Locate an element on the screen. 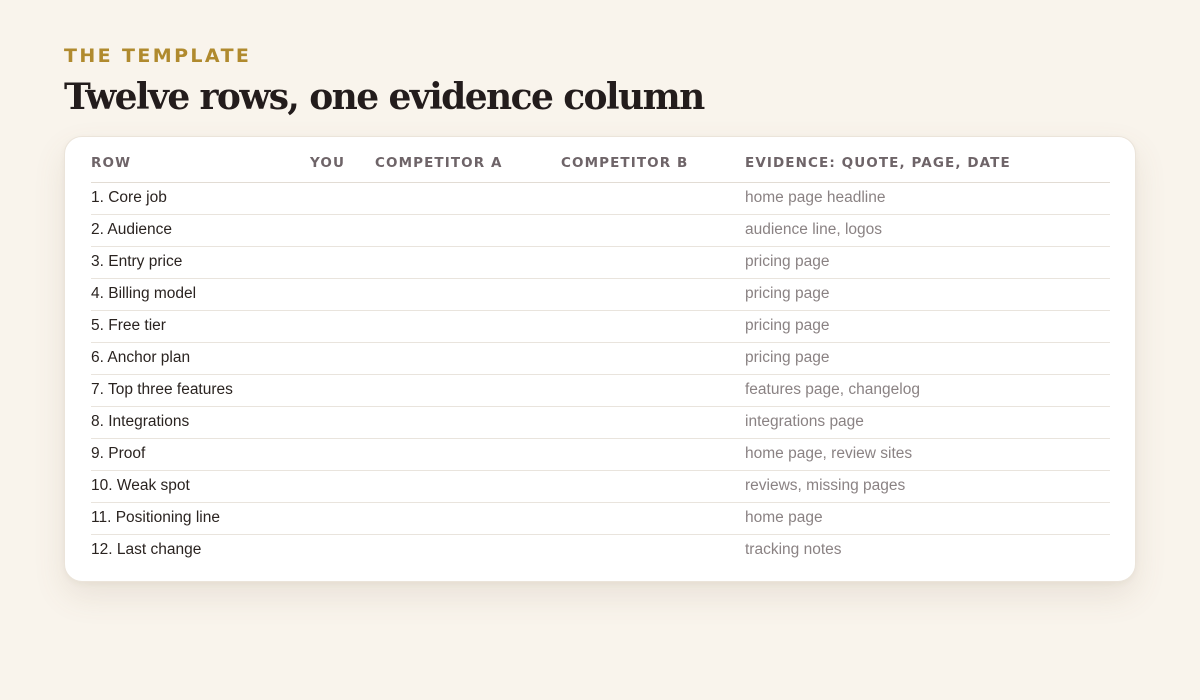 The image size is (1200, 700). table-row: 10. Weak spot reviews, missing pages is located at coordinates (600, 486).